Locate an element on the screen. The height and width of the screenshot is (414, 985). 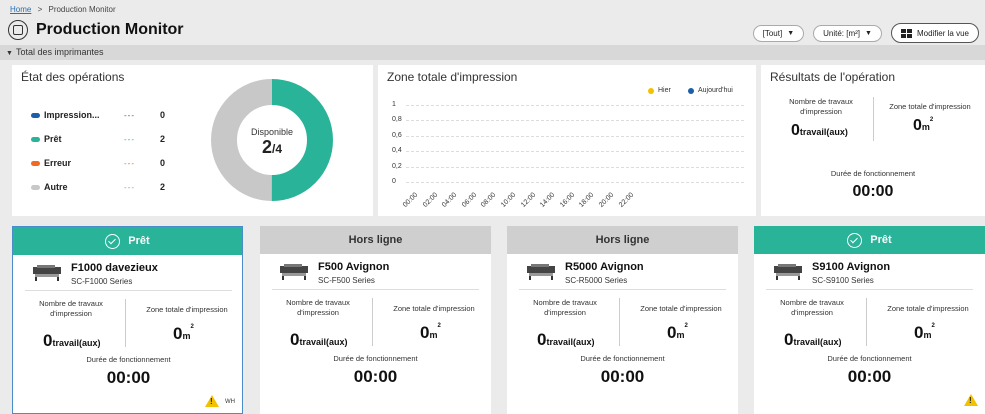
legend-dot-today is located at coordinates (691, 90).